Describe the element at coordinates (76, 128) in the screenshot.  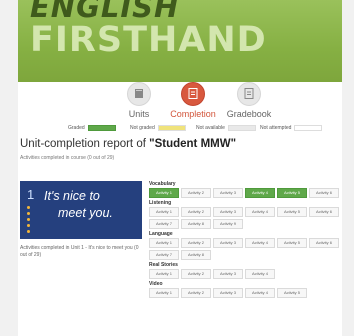
I see `legend-graded-label: Graded` at that location.